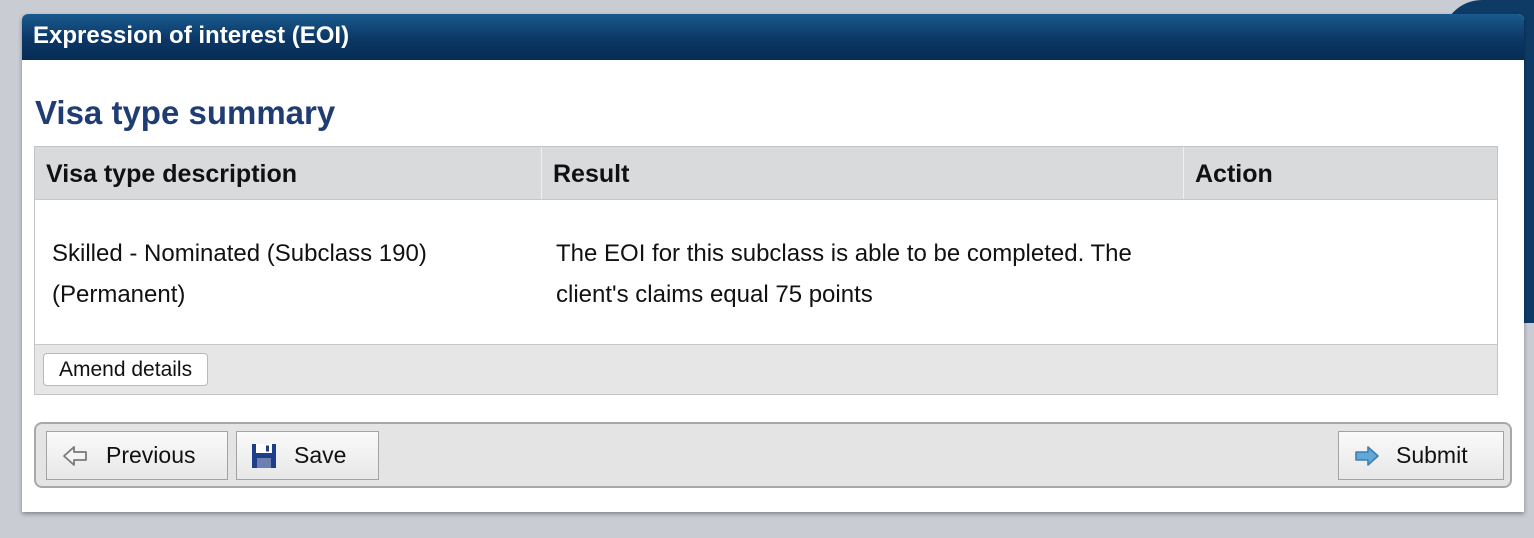  Describe the element at coordinates (320, 455) in the screenshot. I see `save-button-label: Save` at that location.